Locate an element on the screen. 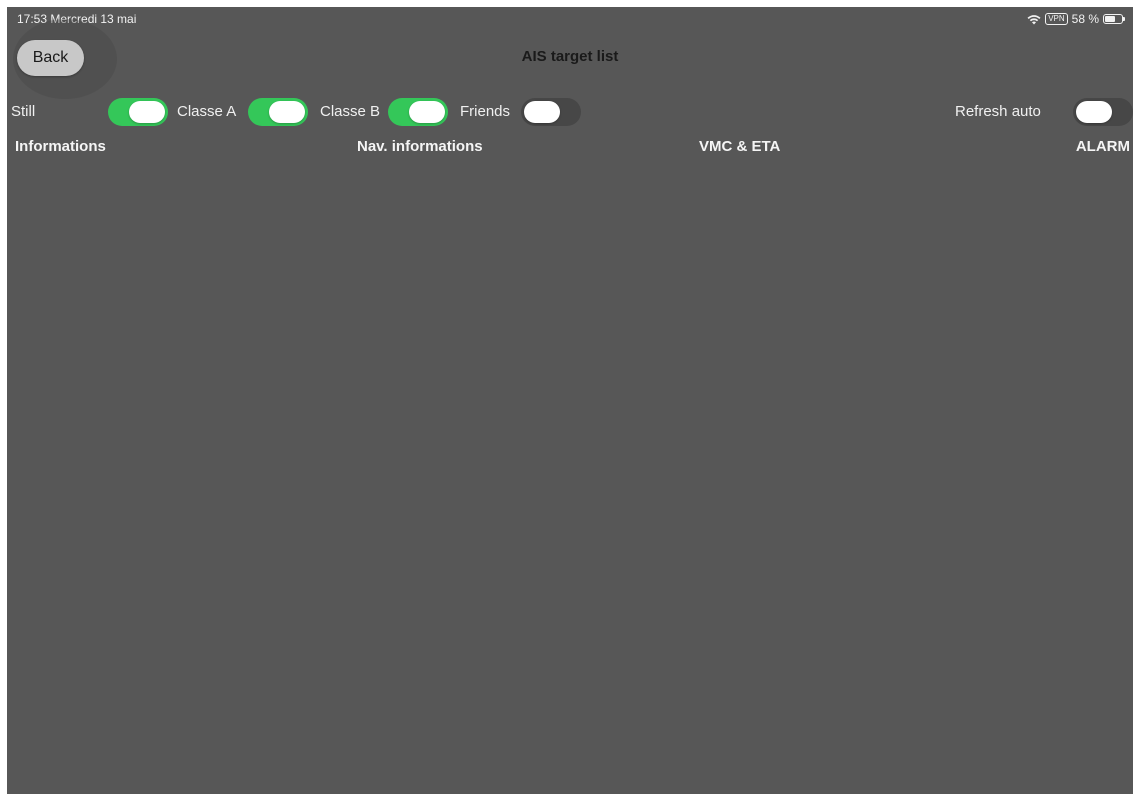 This screenshot has height=794, width=1133. classe-b-toggle is located at coordinates (418, 112).